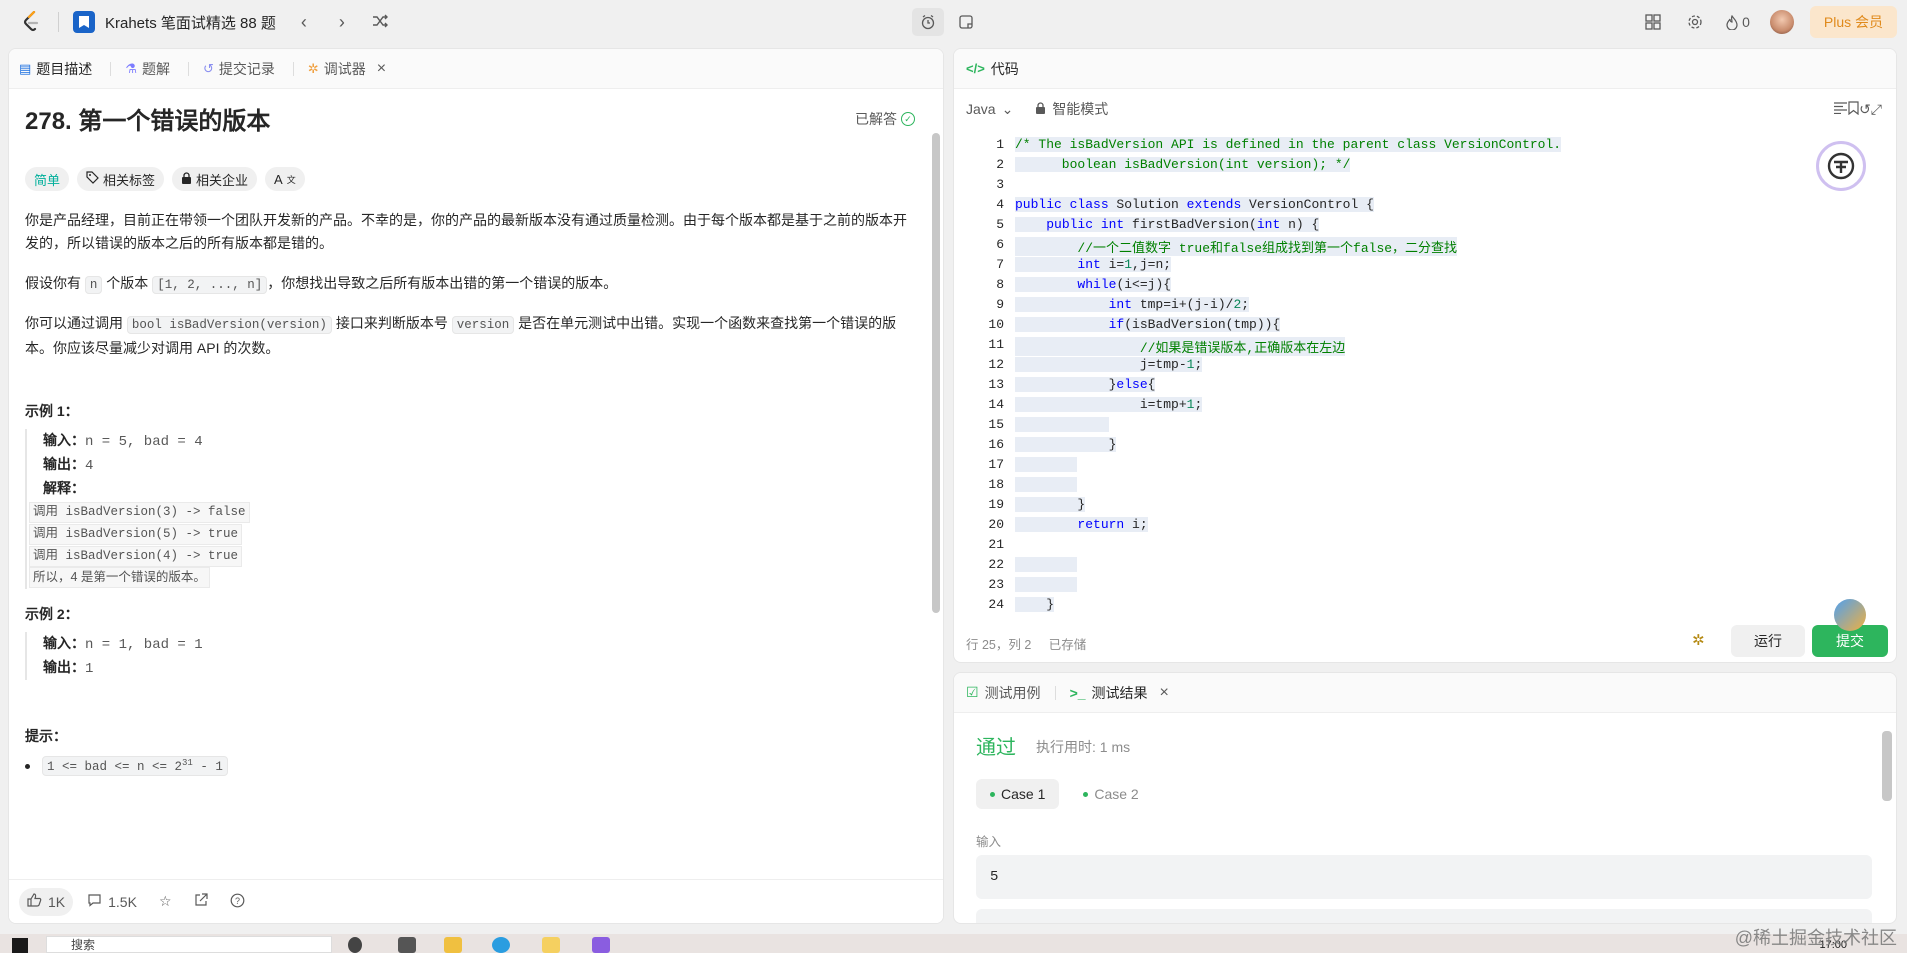 The width and height of the screenshot is (1907, 953). I want to click on nav-right: 0 Plus 会员, so click(1774, 22).